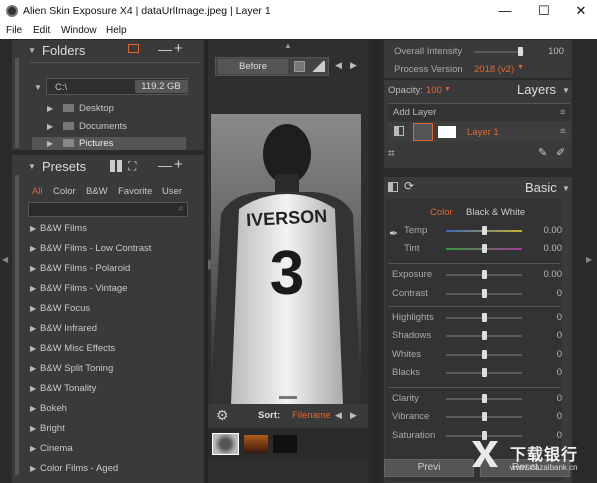  What do you see at coordinates (547, 335) in the screenshot?
I see `shadows-value: 0` at bounding box center [547, 335].